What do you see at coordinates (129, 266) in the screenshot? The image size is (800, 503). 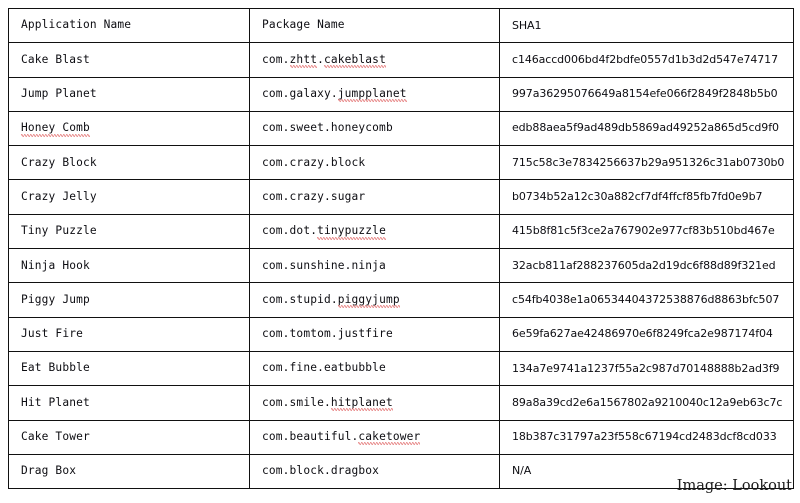 I see `cell-application-name: Ninja Hook` at bounding box center [129, 266].